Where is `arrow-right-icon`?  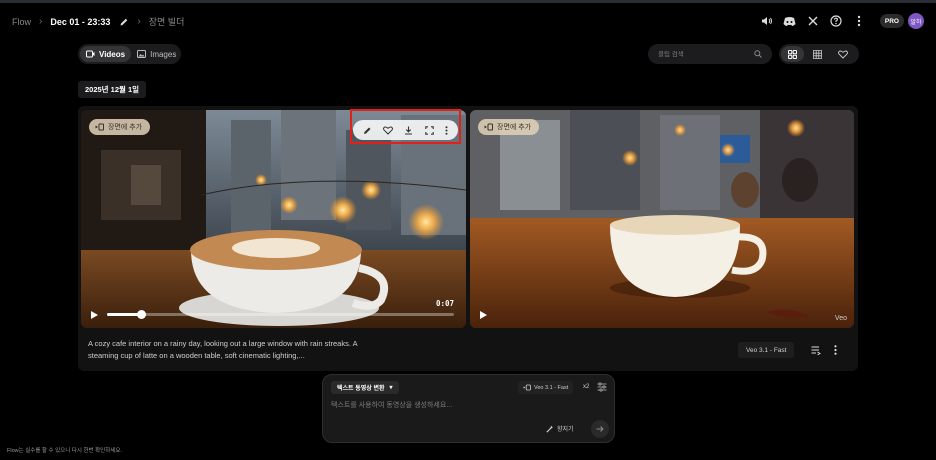 arrow-right-icon is located at coordinates (600, 429).